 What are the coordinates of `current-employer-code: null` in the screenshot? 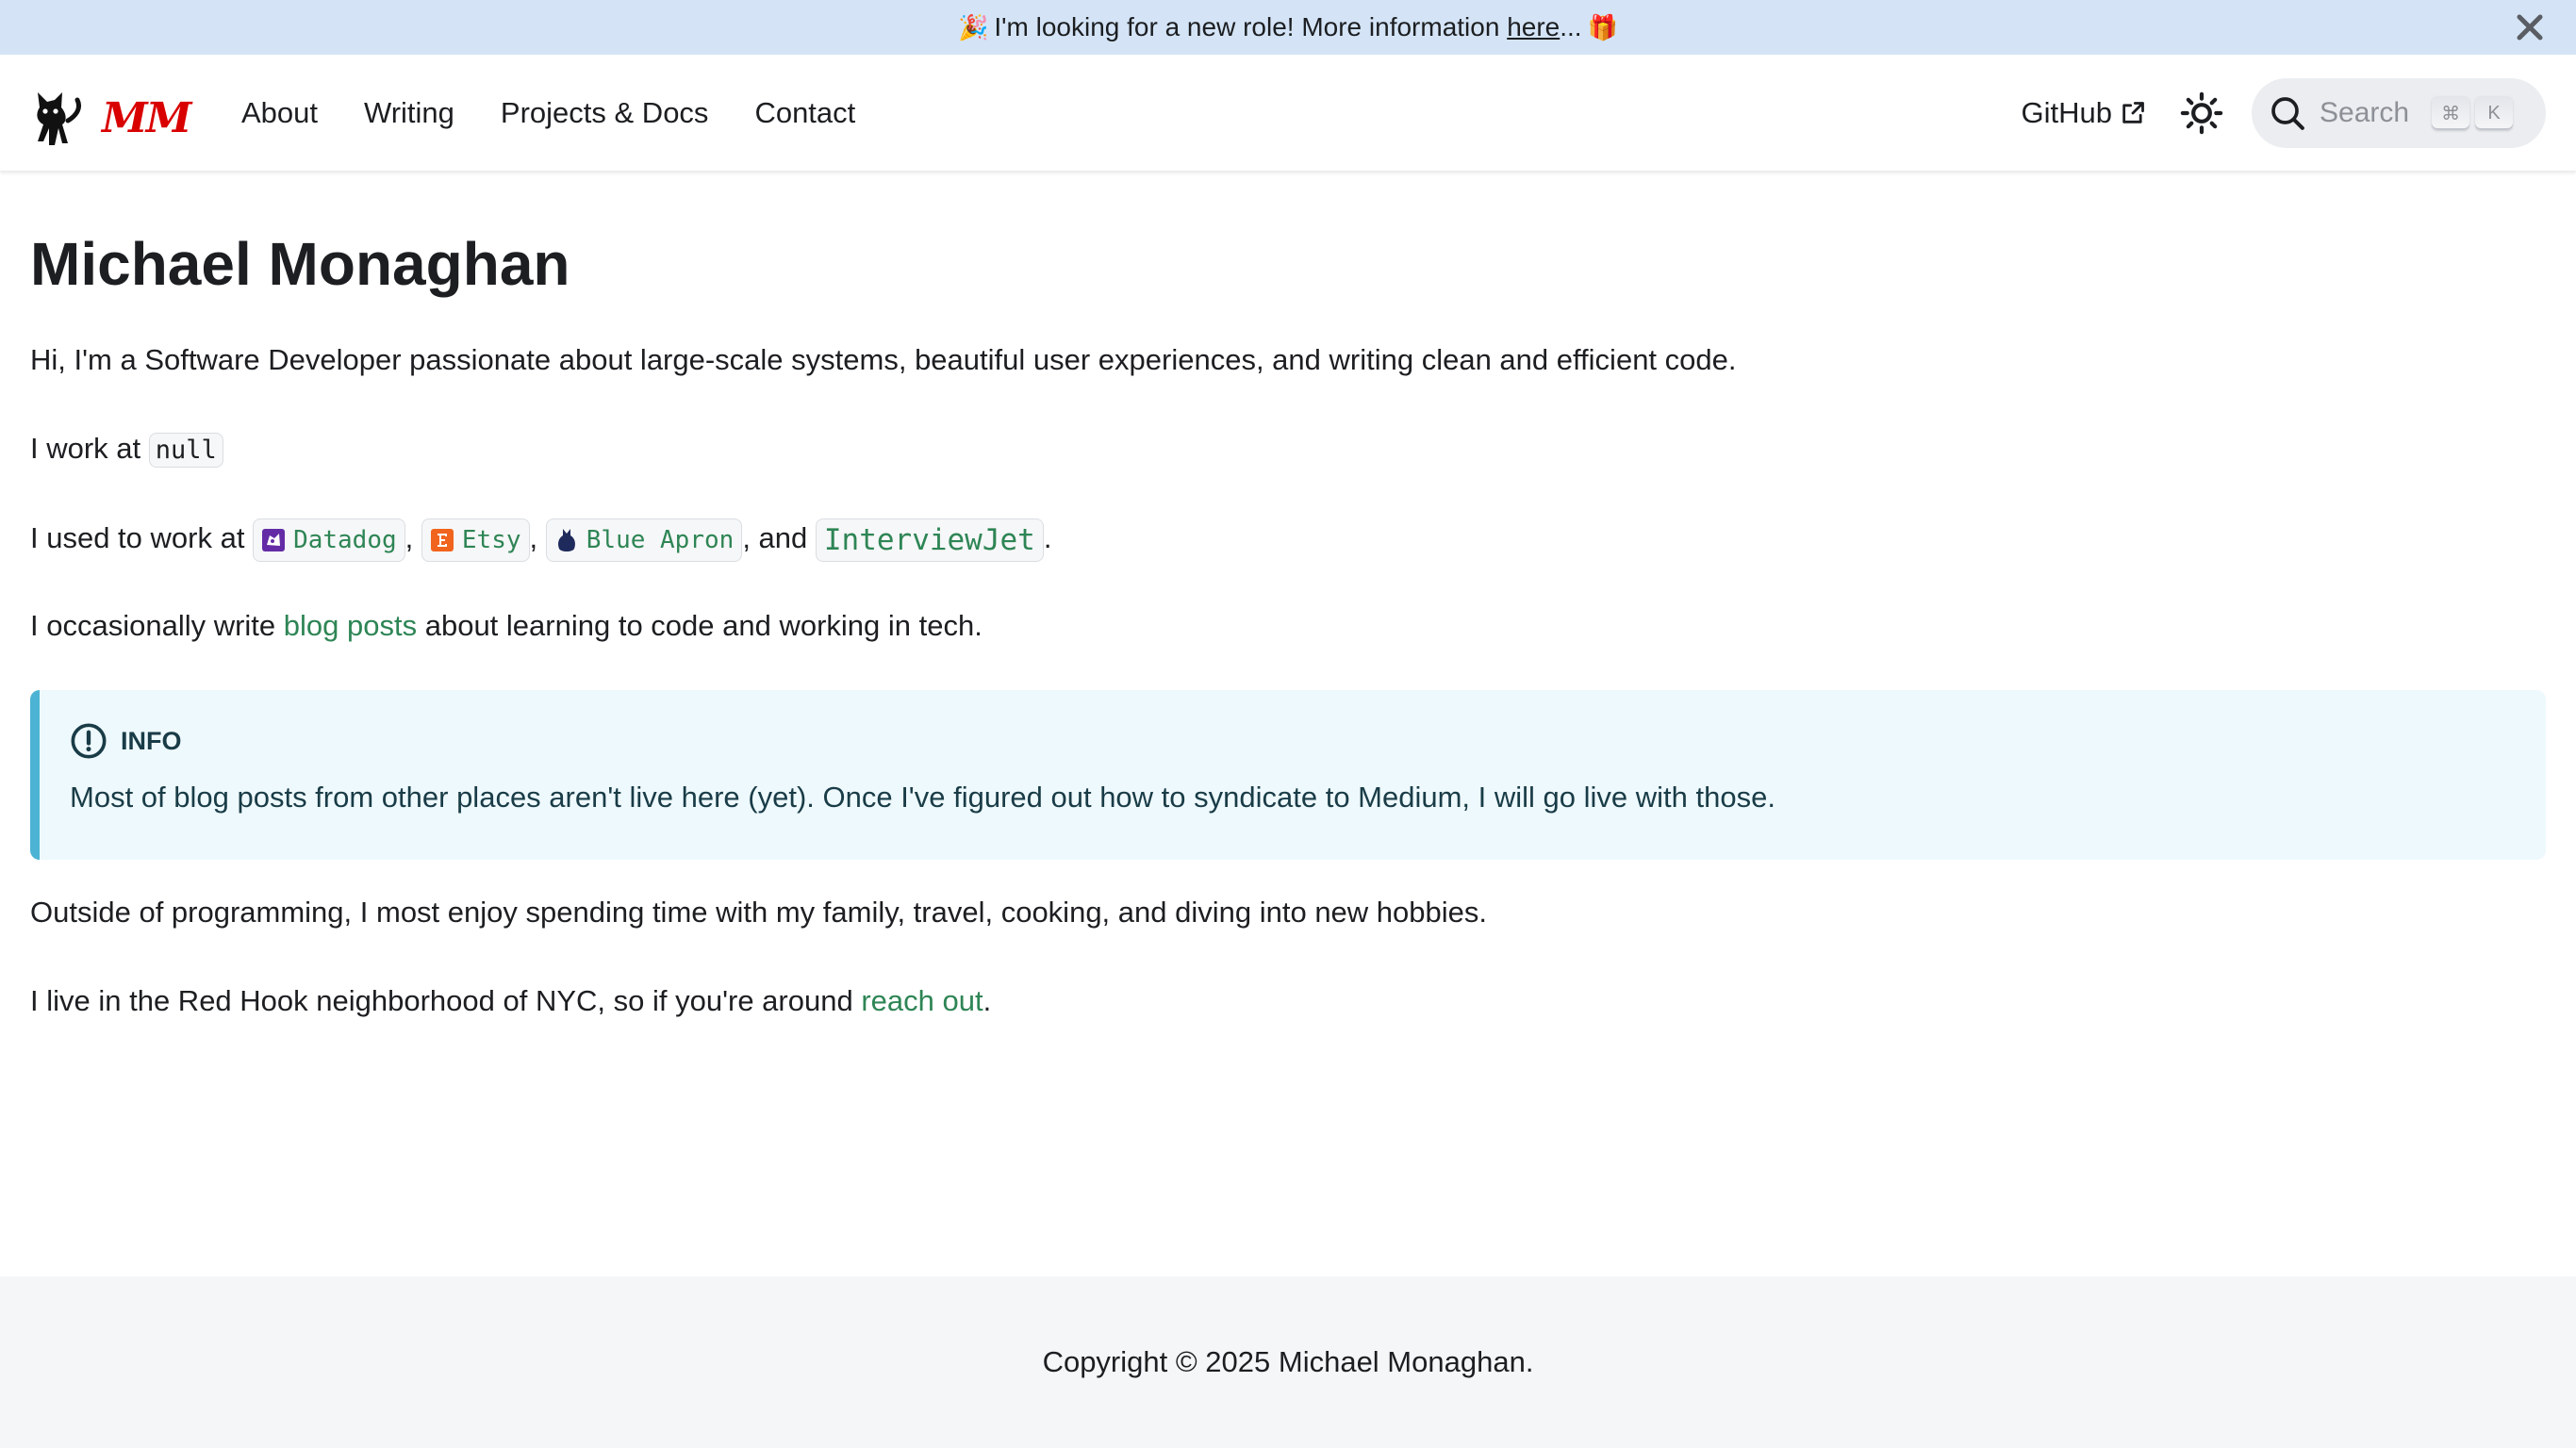 It's located at (185, 450).